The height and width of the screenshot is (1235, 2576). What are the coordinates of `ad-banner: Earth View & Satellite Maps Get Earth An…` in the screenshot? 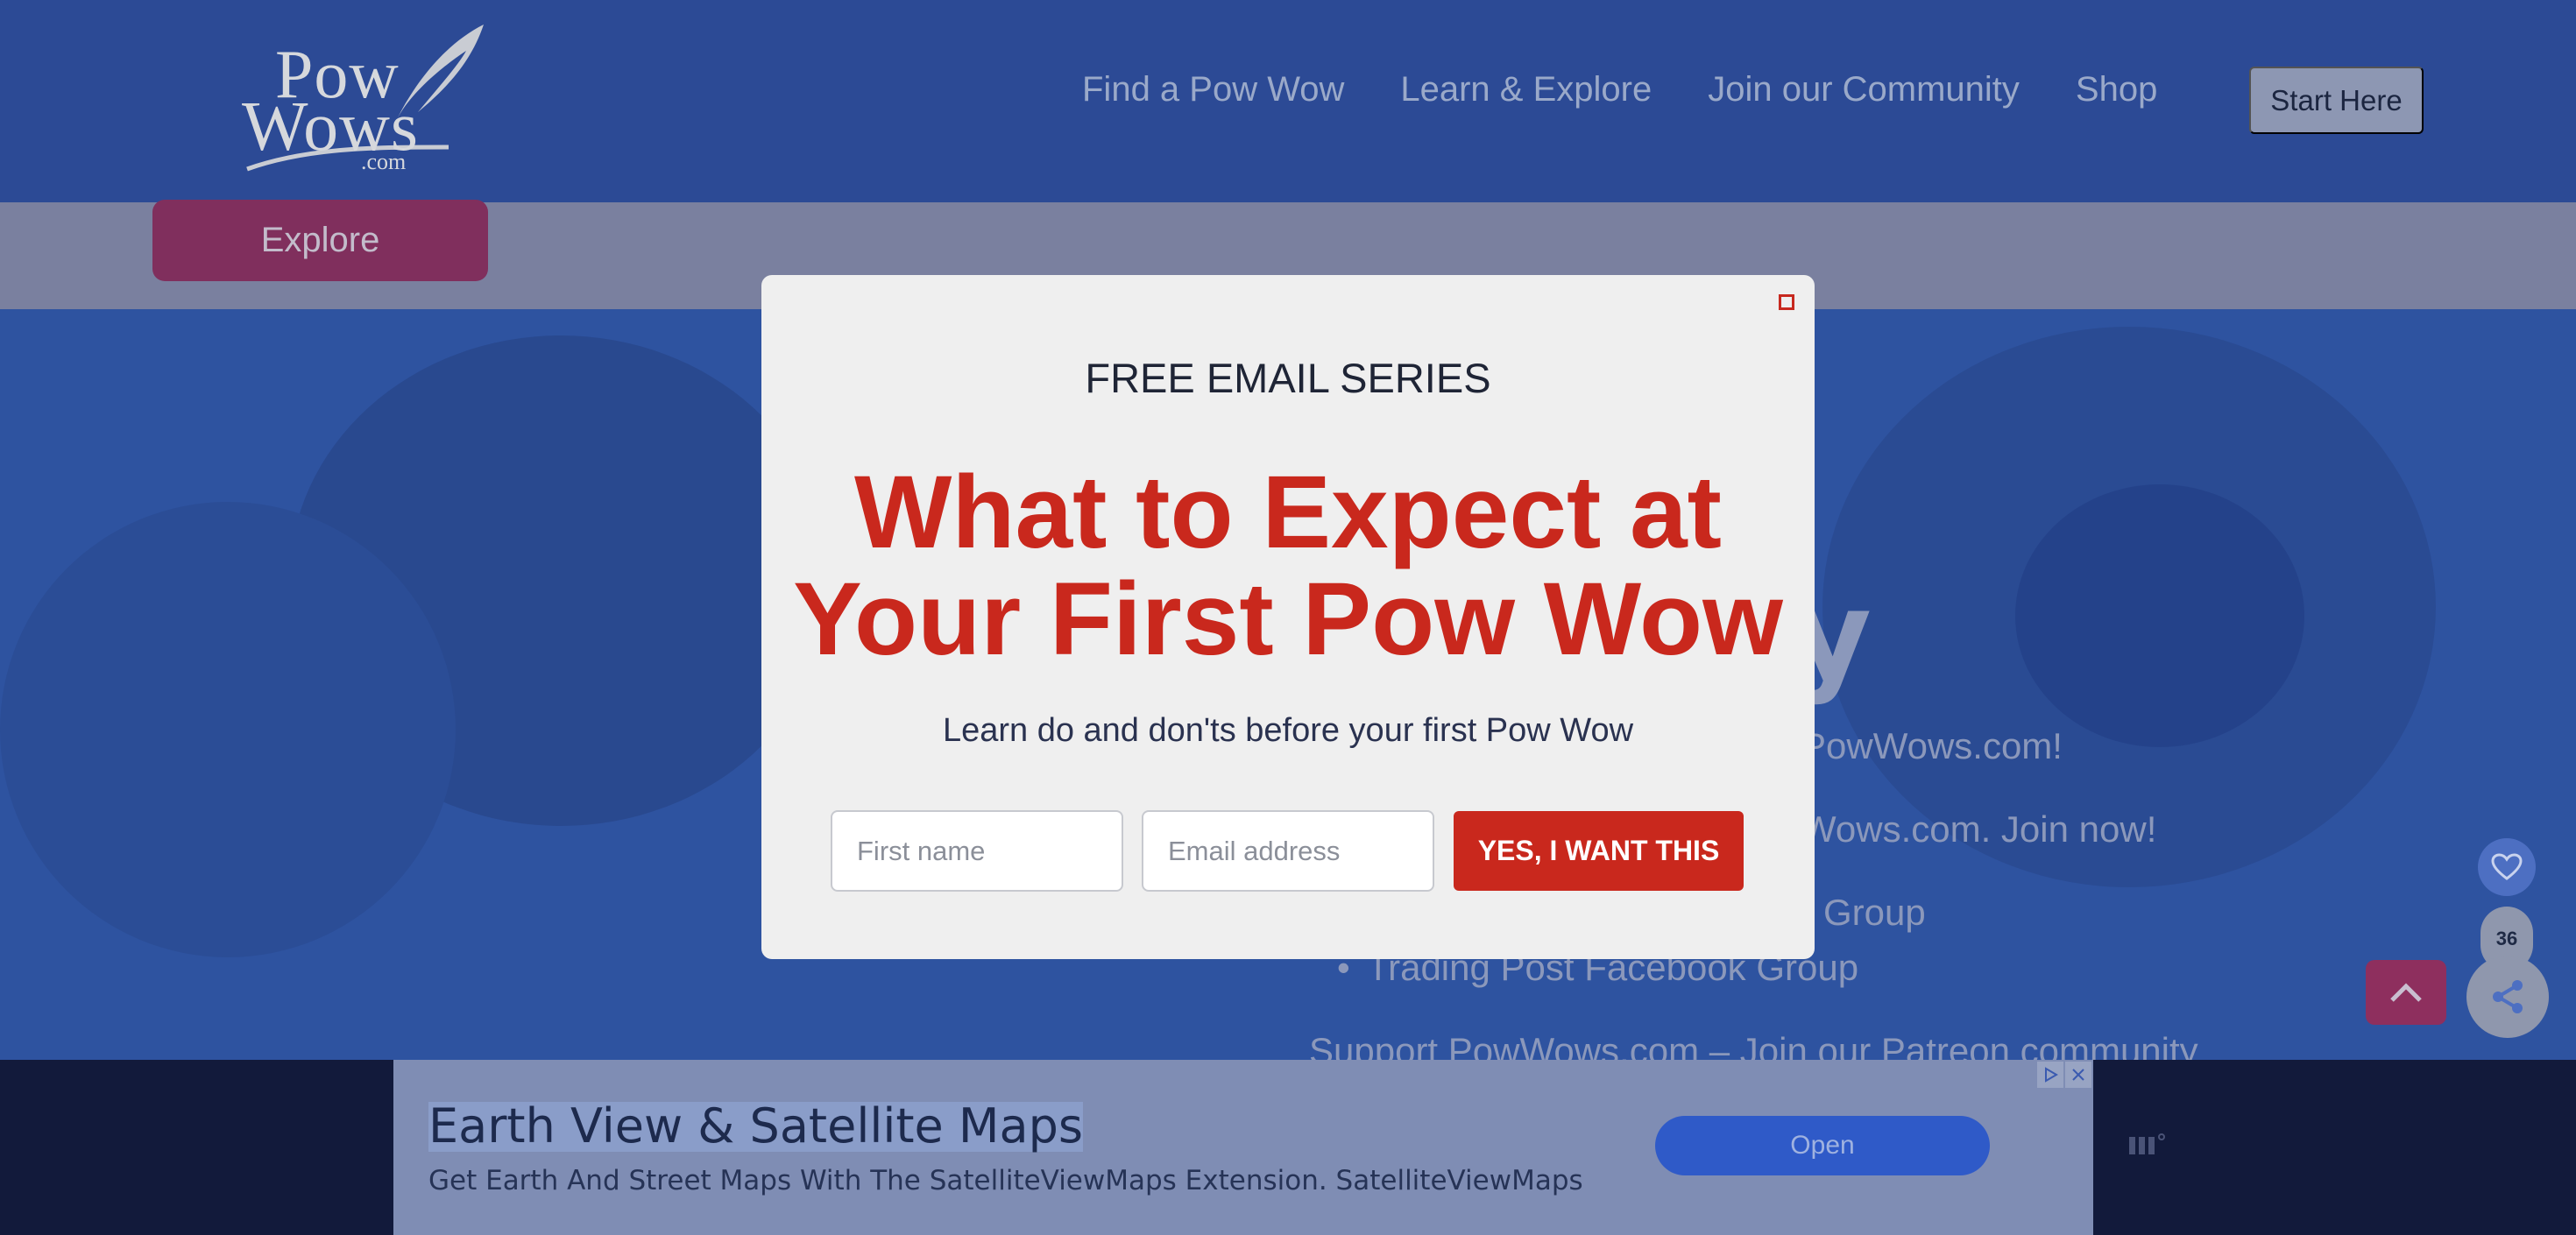 It's located at (1243, 1147).